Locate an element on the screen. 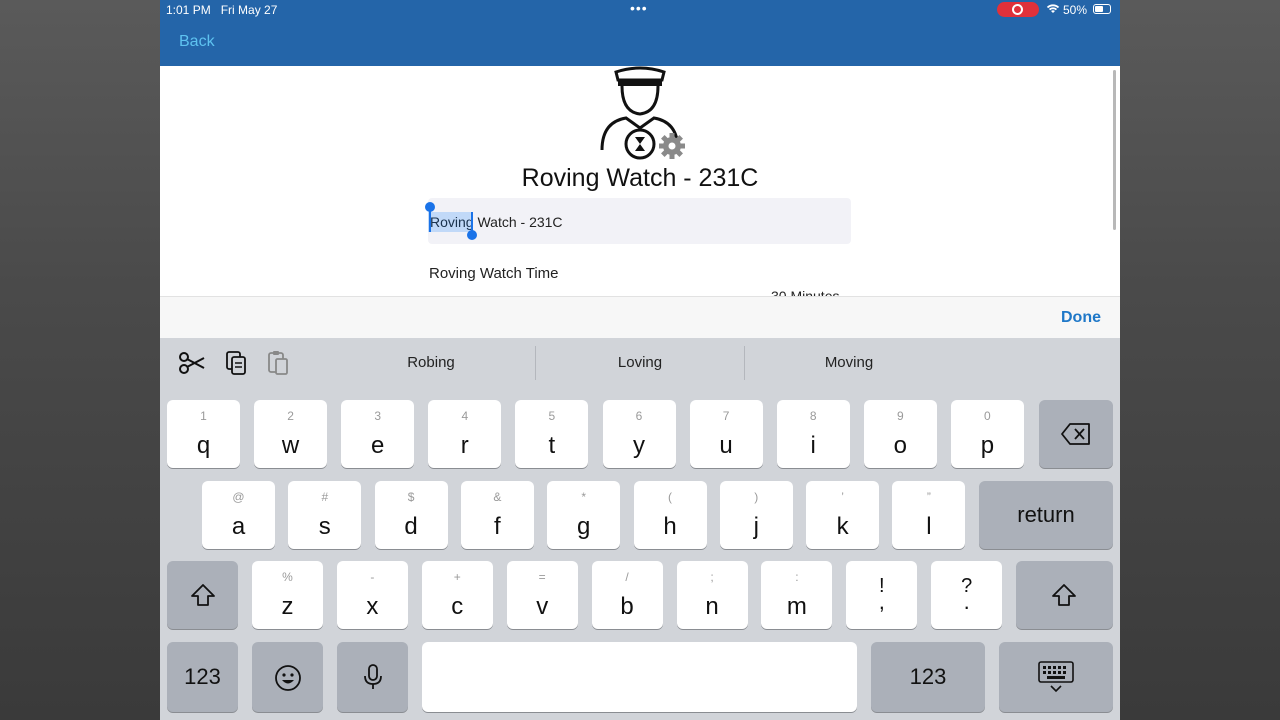  key-6: ; n is located at coordinates (712, 595).